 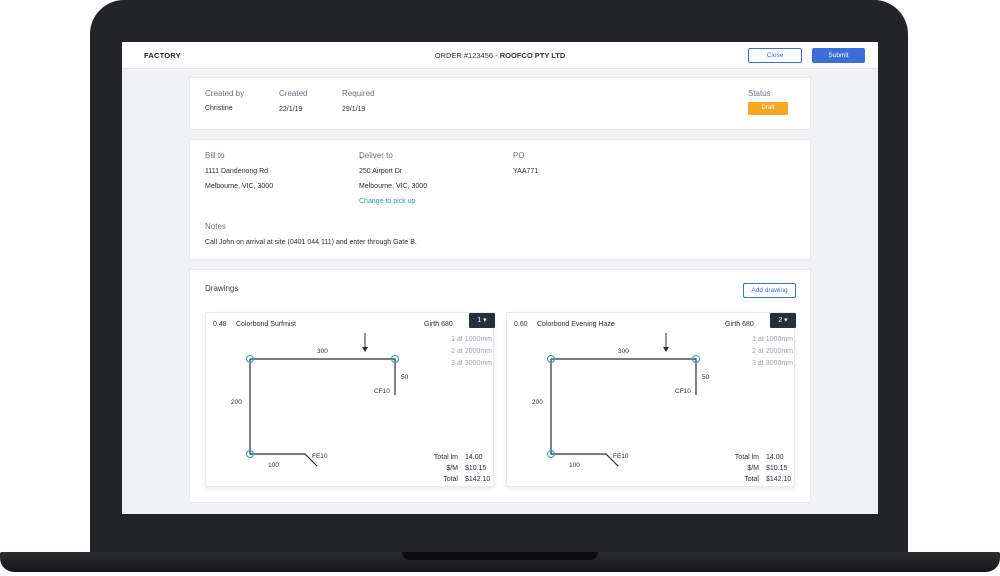 What do you see at coordinates (387, 201) in the screenshot?
I see `change-to-pickup-link: Change to pick up` at bounding box center [387, 201].